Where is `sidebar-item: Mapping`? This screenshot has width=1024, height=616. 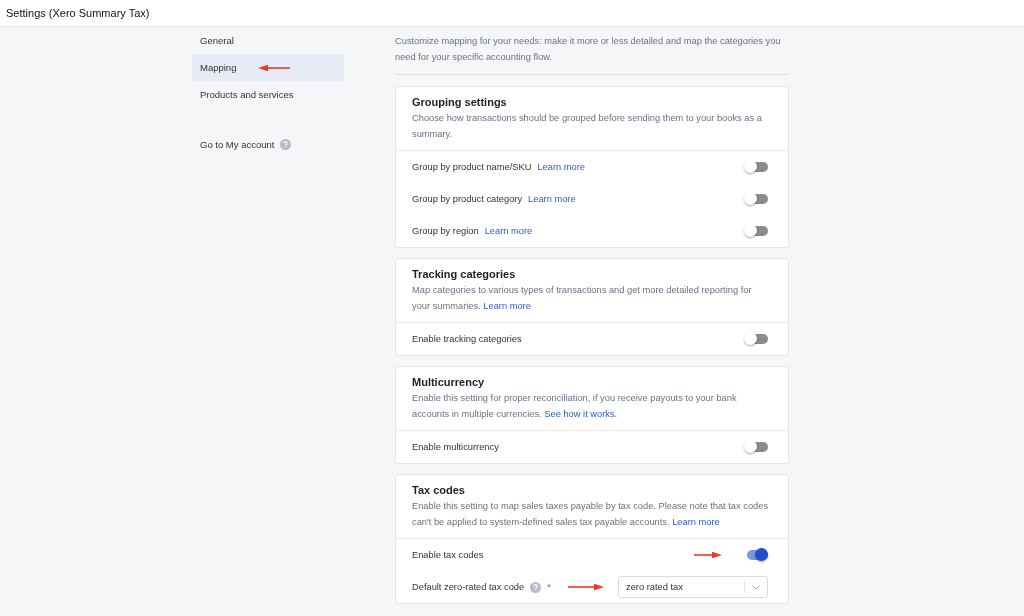 sidebar-item: Mapping is located at coordinates (268, 67).